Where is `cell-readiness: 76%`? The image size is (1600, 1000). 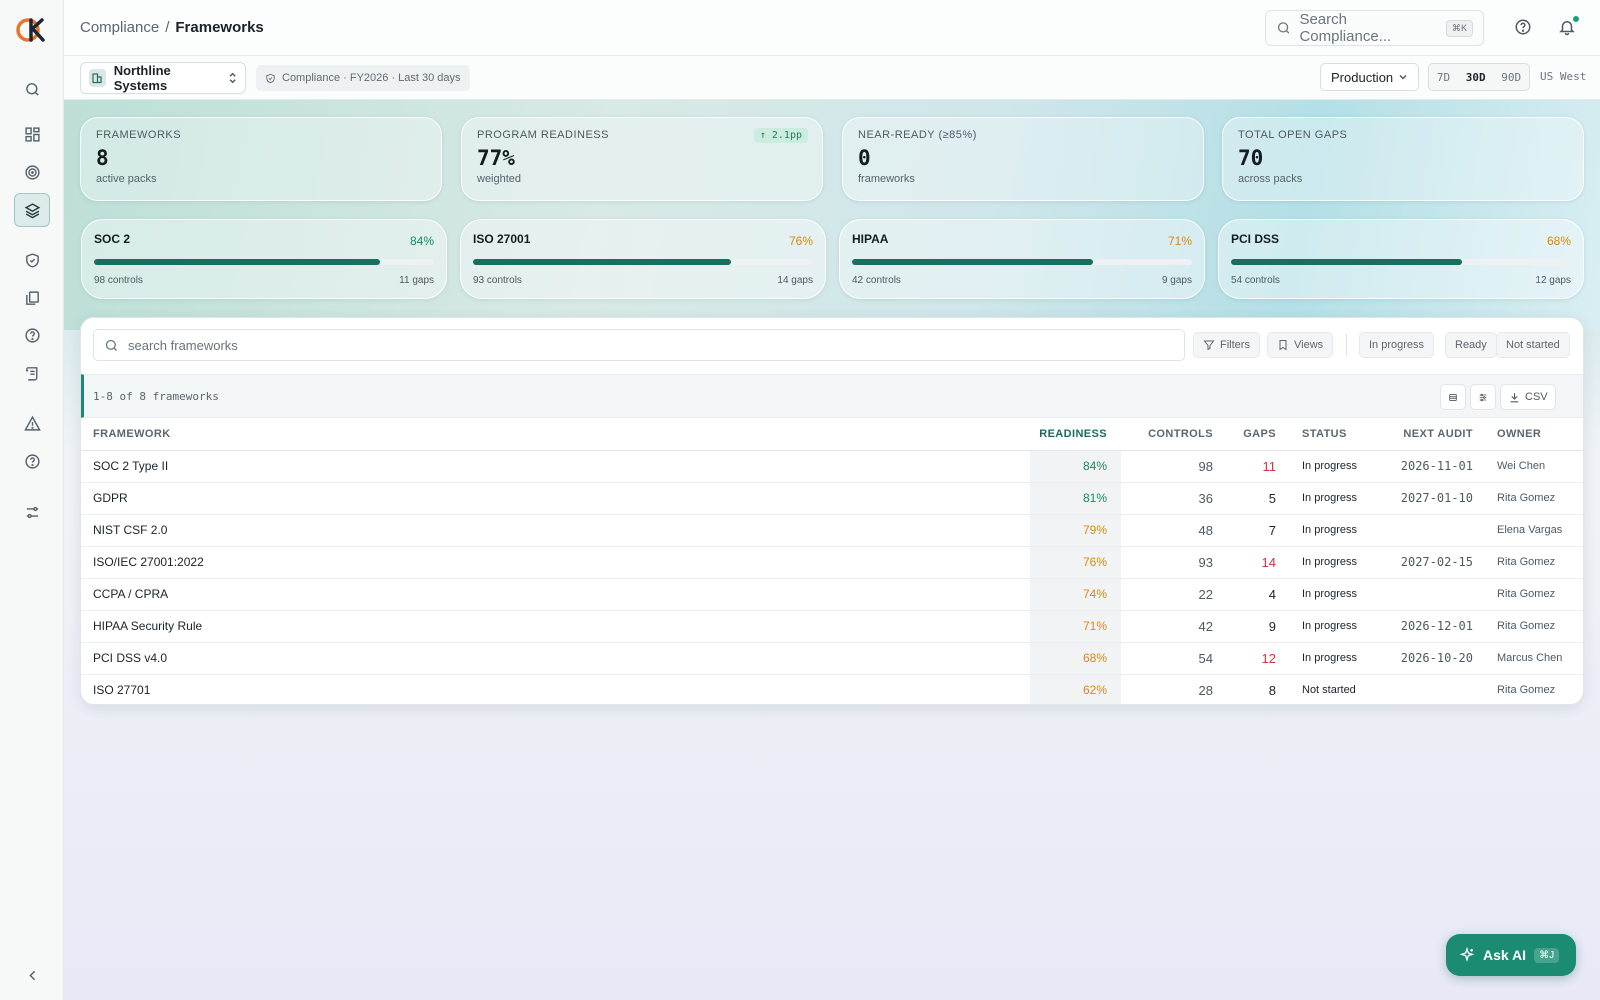
cell-readiness: 76% is located at coordinates (1075, 562).